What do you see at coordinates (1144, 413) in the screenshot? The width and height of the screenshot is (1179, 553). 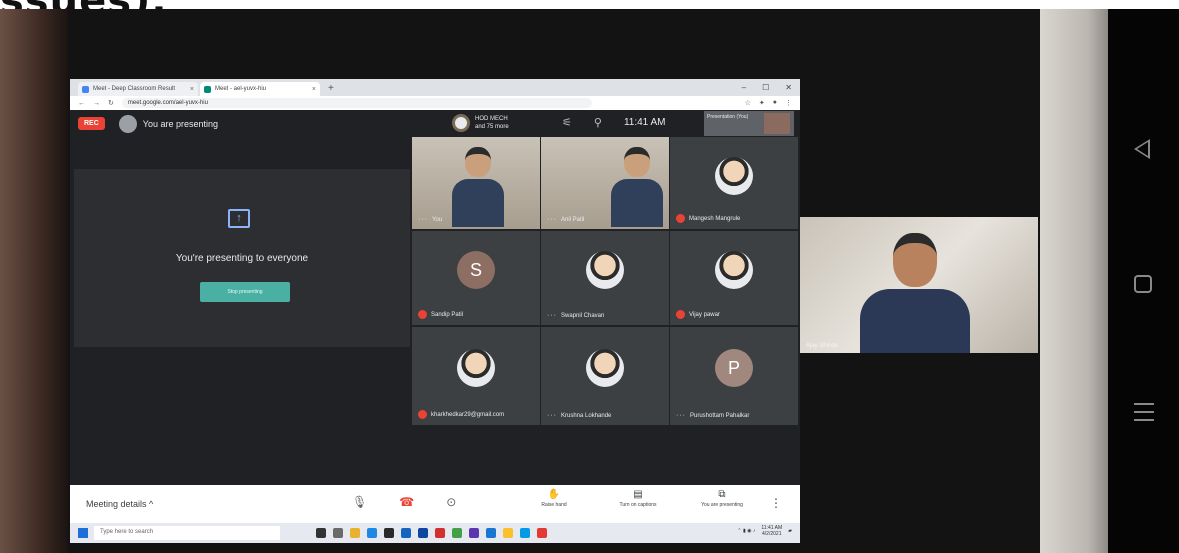 I see `recent-apps-icon` at bounding box center [1144, 413].